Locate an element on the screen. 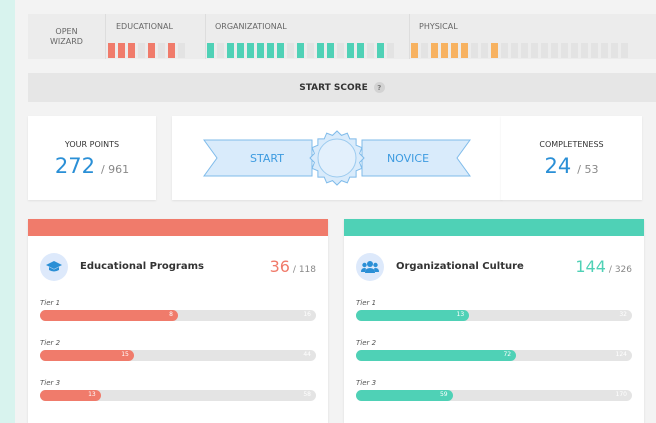  category-title: Educational Programs is located at coordinates (142, 266).